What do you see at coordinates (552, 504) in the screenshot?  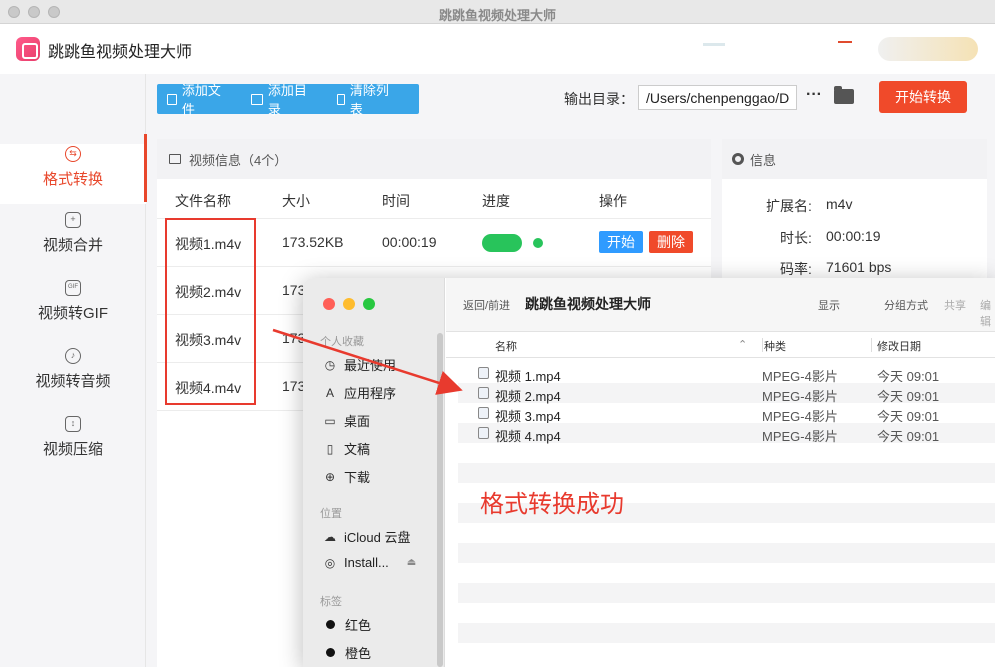 I see `success-annotation: 格式转换成功` at bounding box center [552, 504].